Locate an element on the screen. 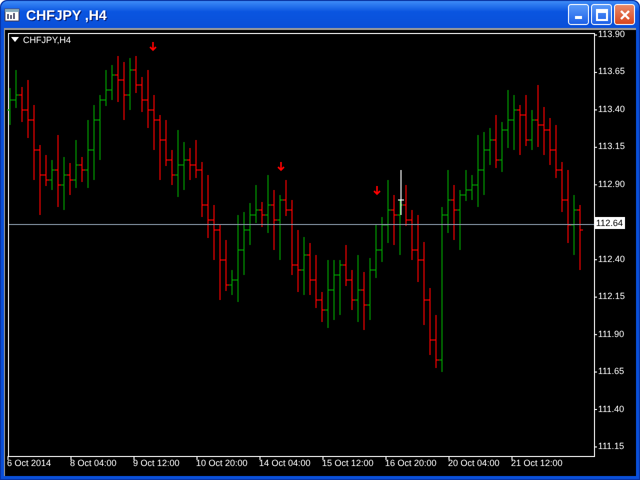 This screenshot has height=480, width=640. maximize-icon is located at coordinates (602, 14).